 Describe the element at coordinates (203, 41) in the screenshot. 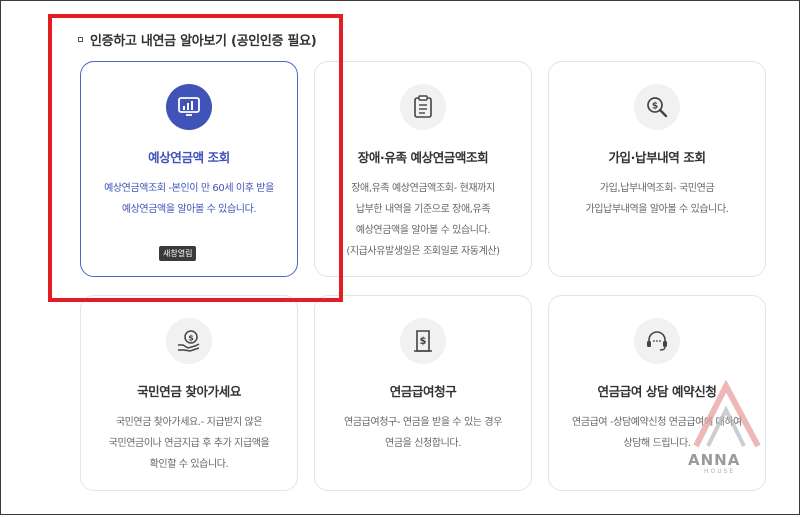

I see `section-title-text: 인증하고 내연금 알아보기 (공인인증 필요)` at that location.